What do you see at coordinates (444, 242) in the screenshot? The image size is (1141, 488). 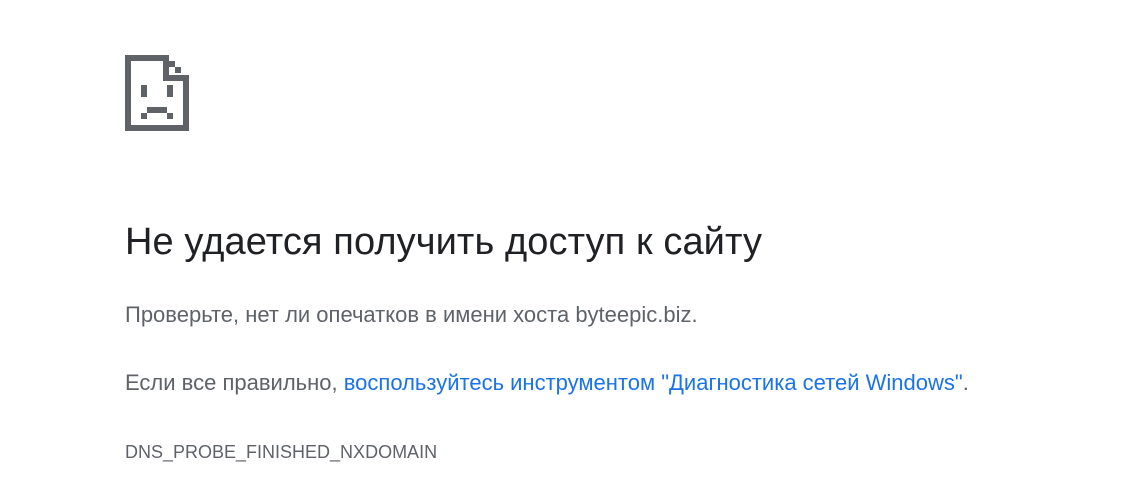 I see `error-title: Не удается получить доступ к сайту` at bounding box center [444, 242].